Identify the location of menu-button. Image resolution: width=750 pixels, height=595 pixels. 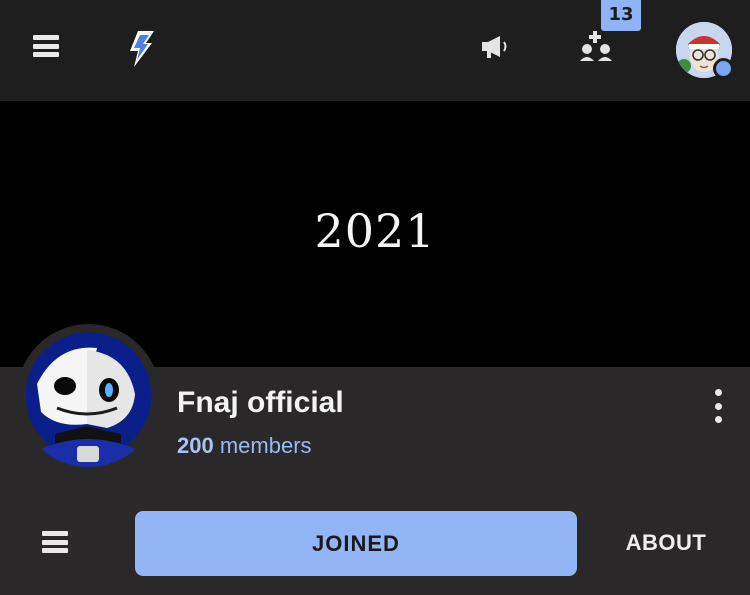
(46, 46).